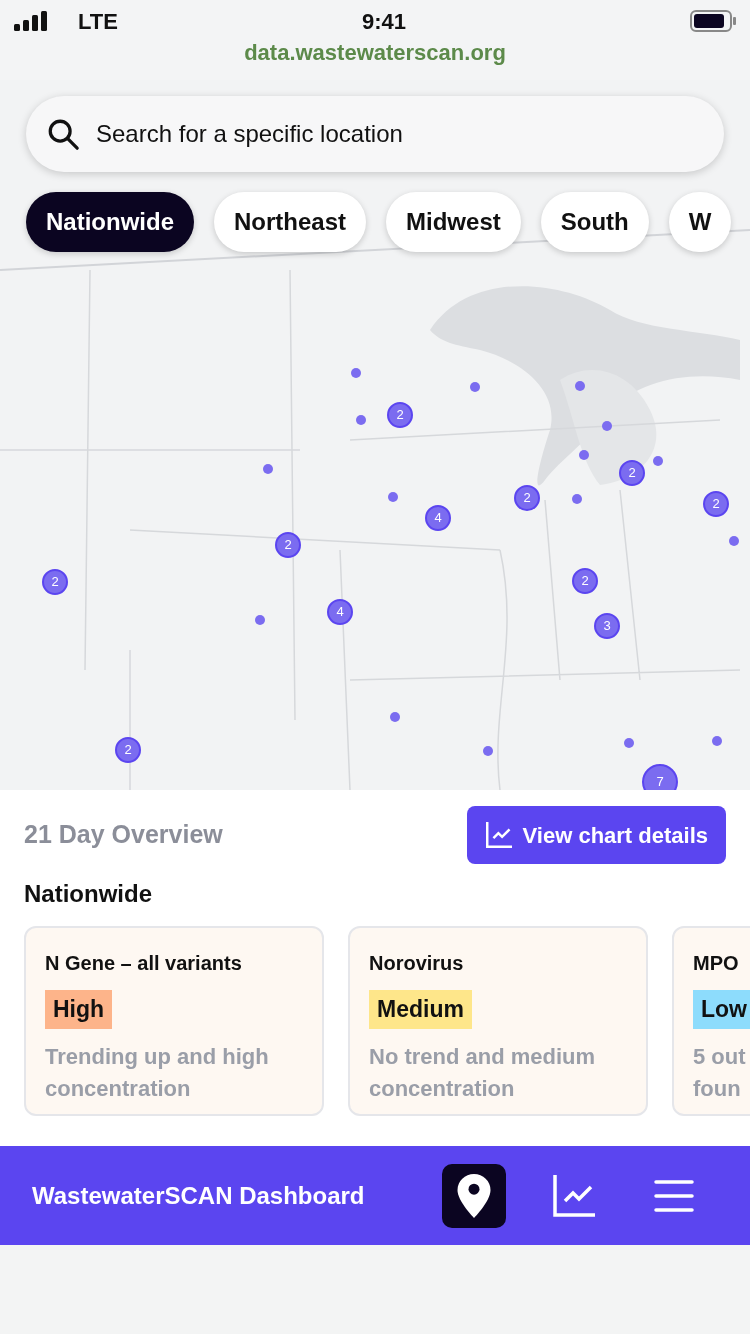 The image size is (750, 1334). What do you see at coordinates (716, 963) in the screenshot?
I see `pathogen-name: MPO` at bounding box center [716, 963].